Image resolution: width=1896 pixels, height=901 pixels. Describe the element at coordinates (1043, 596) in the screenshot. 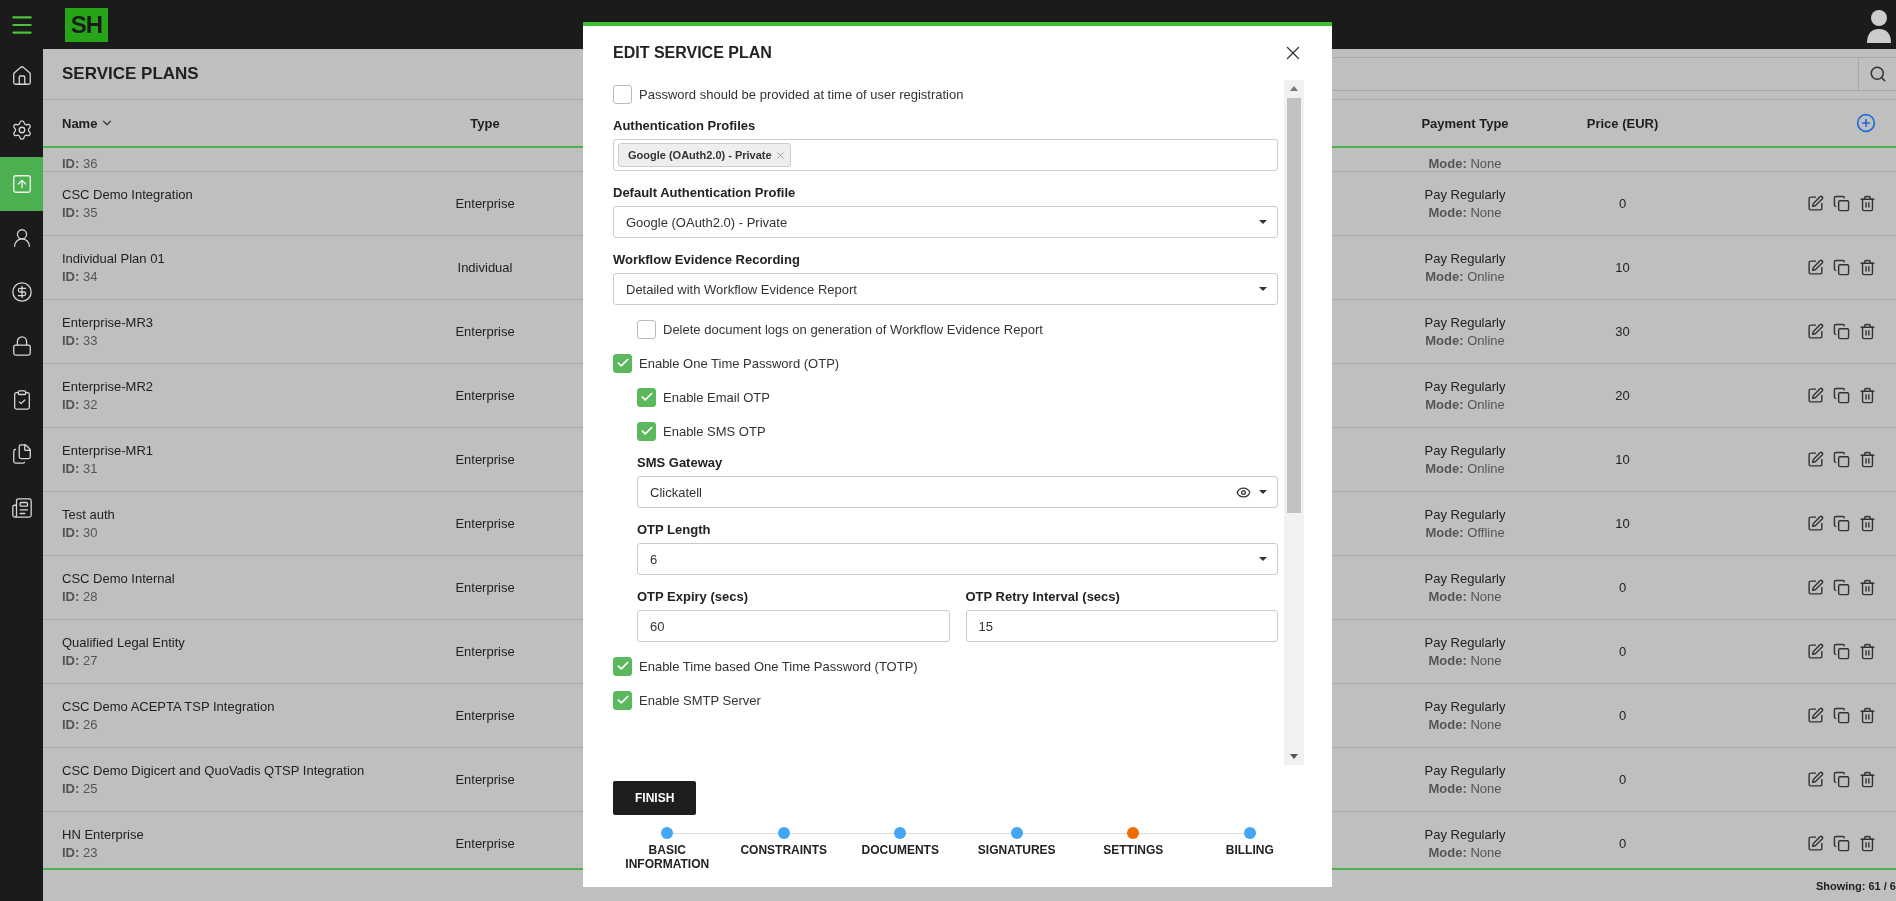

I see `field-label: OTP Retry Interval (secs)` at that location.